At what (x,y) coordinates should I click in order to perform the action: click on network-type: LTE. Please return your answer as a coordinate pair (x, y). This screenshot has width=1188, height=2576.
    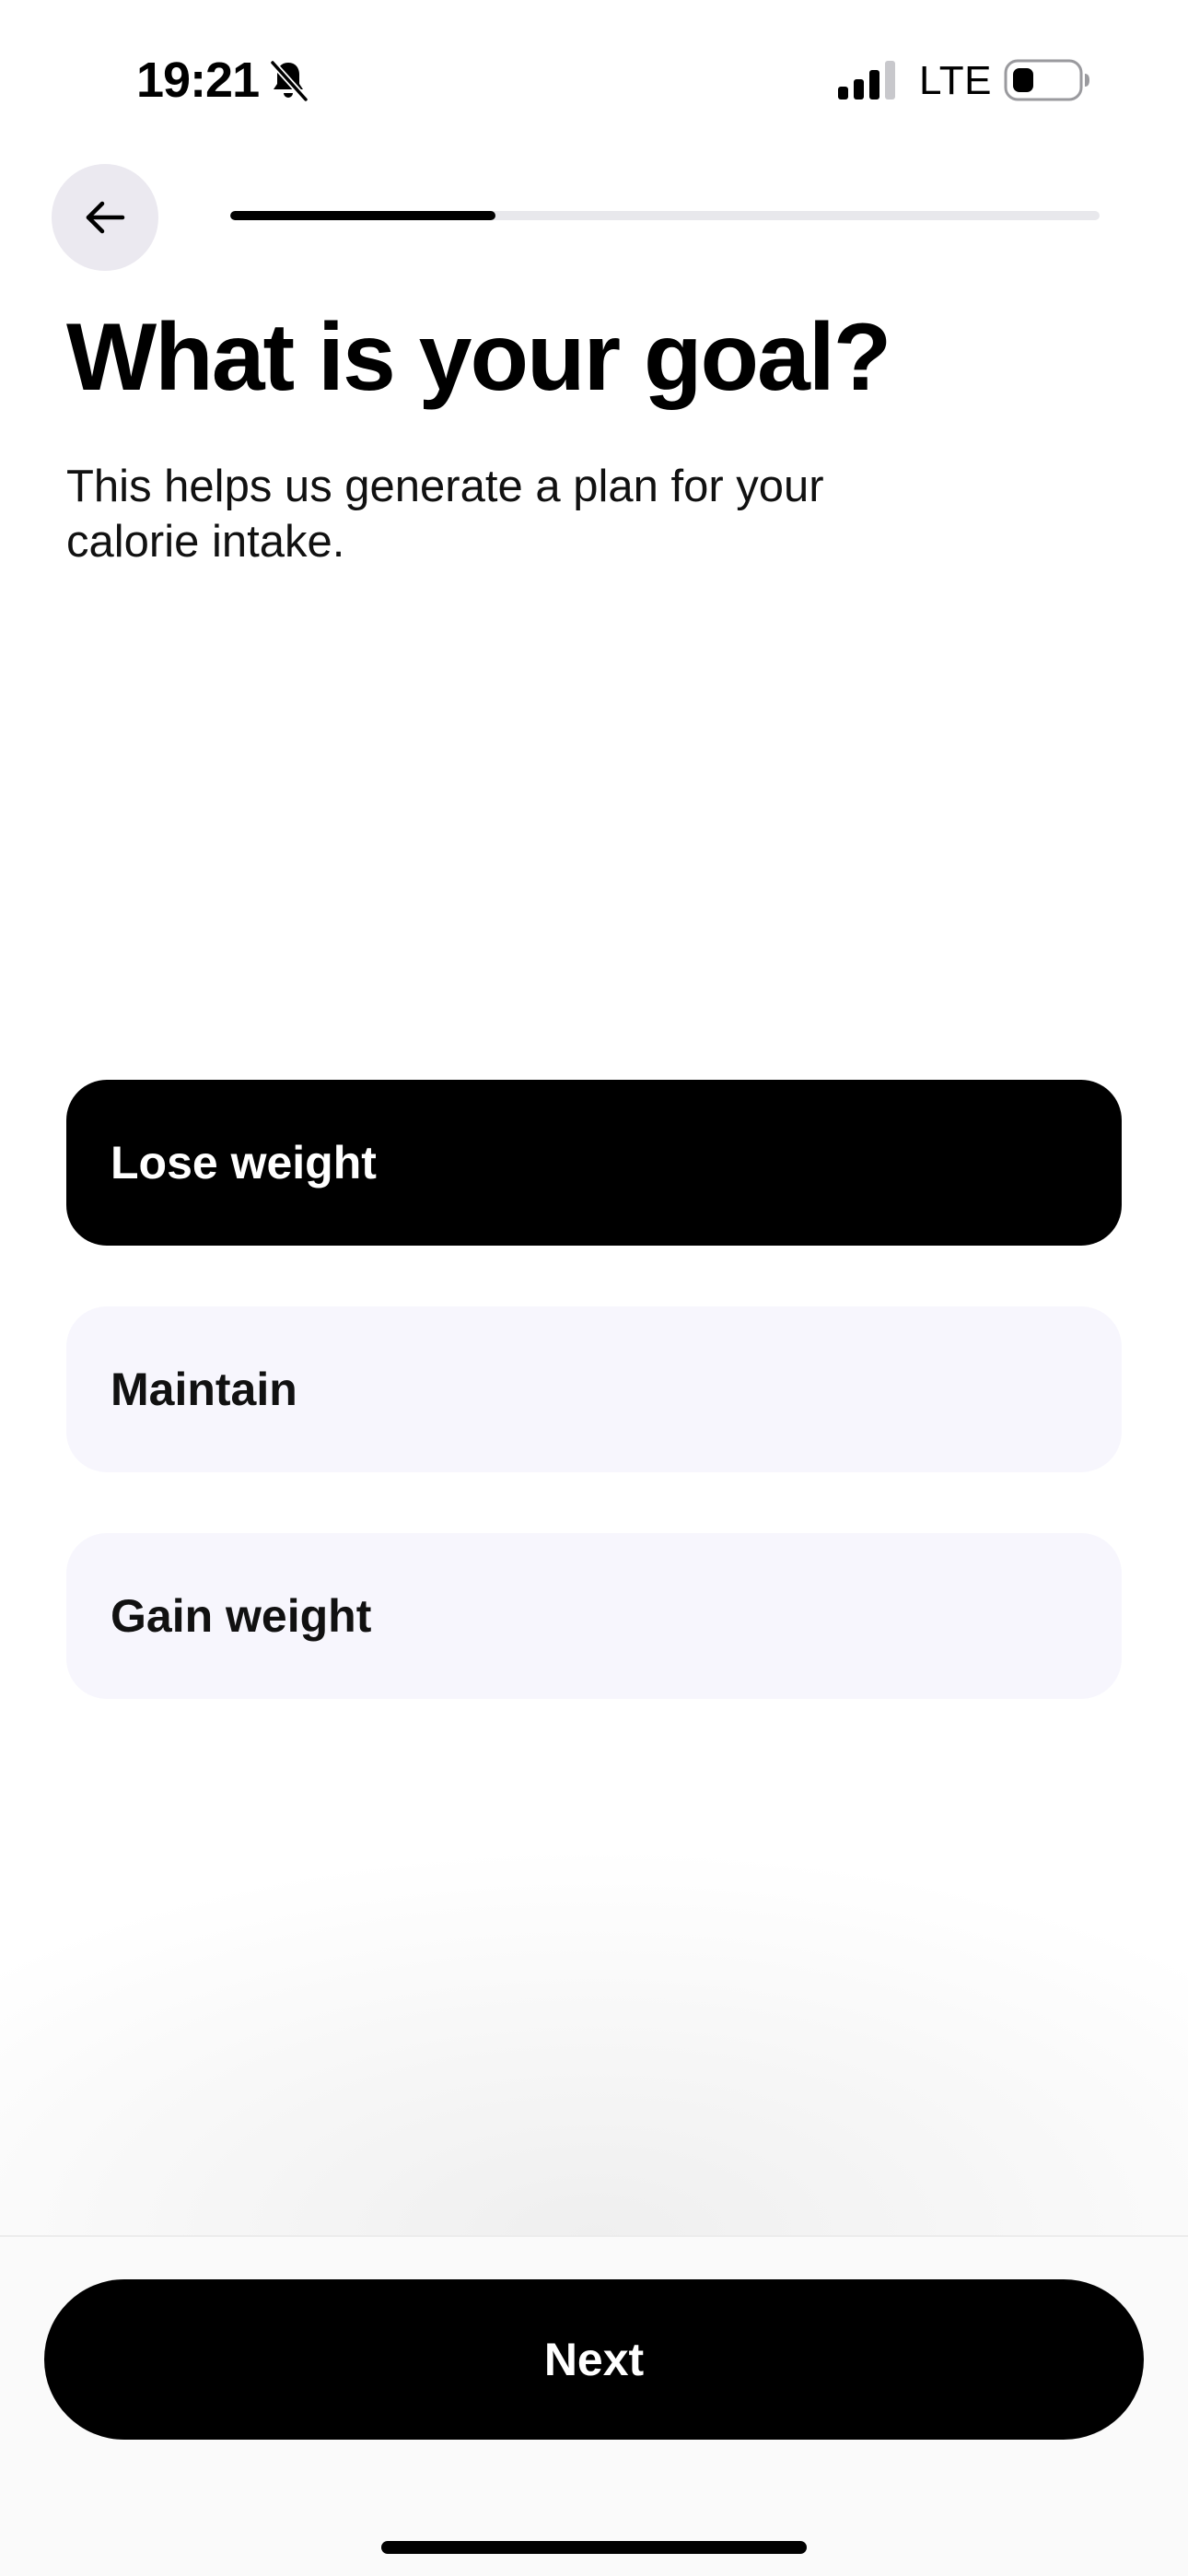
    Looking at the image, I should click on (955, 80).